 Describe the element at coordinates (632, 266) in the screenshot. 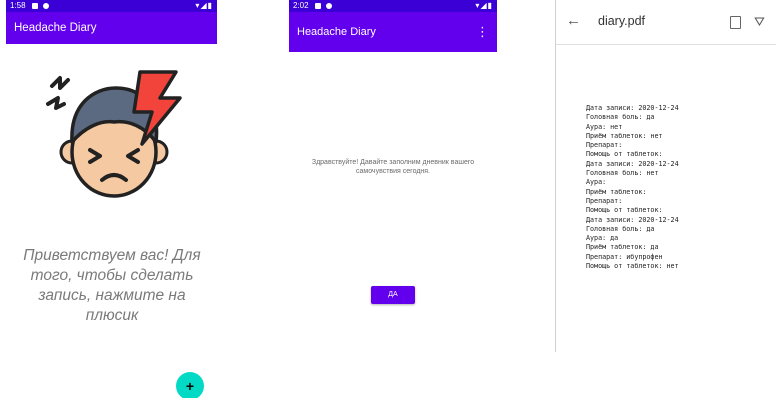

I see `pdf-line: Помощь от таблеток: нет` at that location.